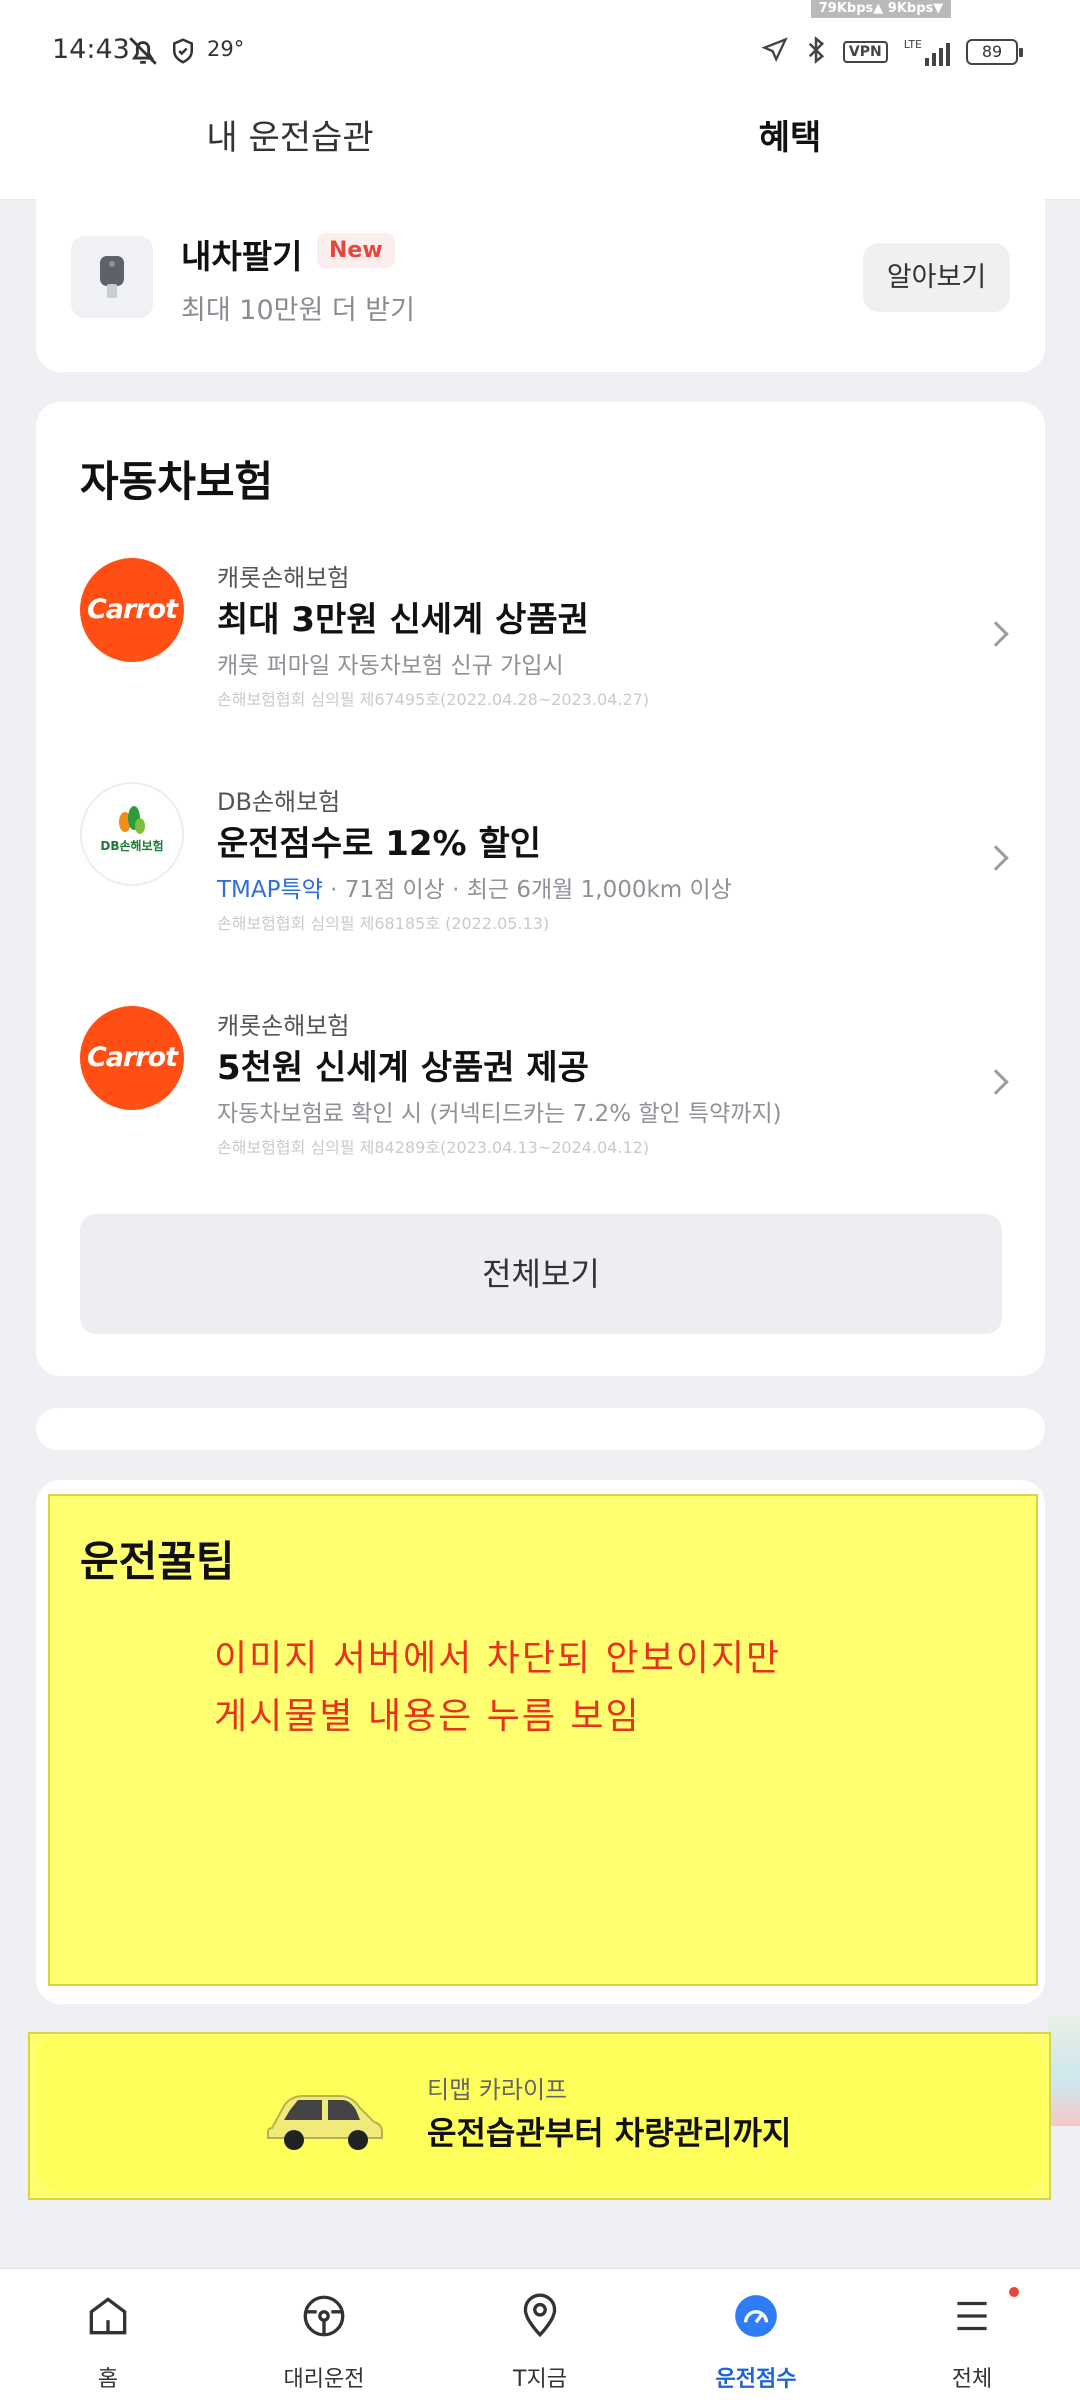 The height and width of the screenshot is (2400, 1080). Describe the element at coordinates (972, 2316) in the screenshot. I see `menu-icon` at that location.